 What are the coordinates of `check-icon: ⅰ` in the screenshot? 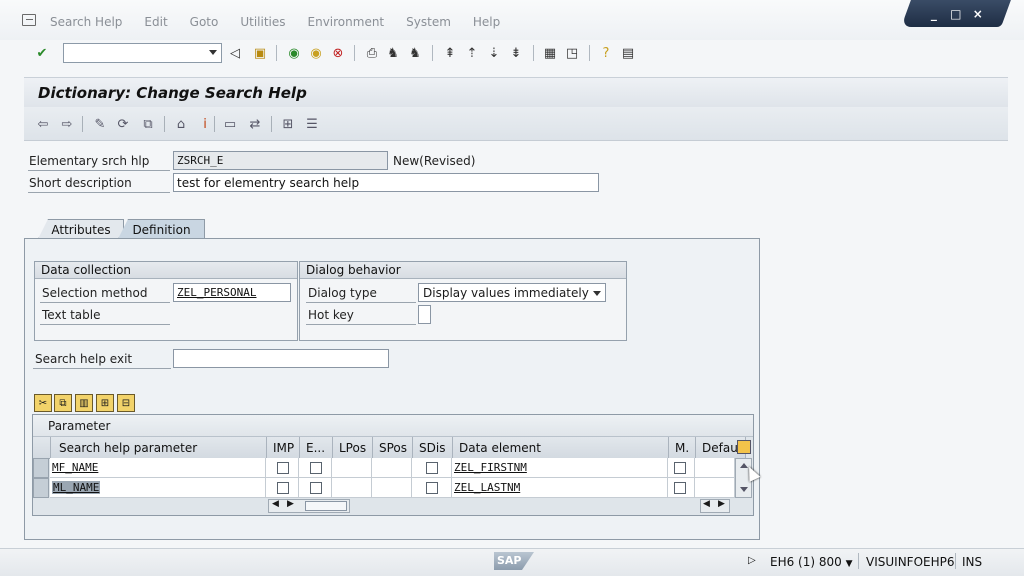 It's located at (205, 124).